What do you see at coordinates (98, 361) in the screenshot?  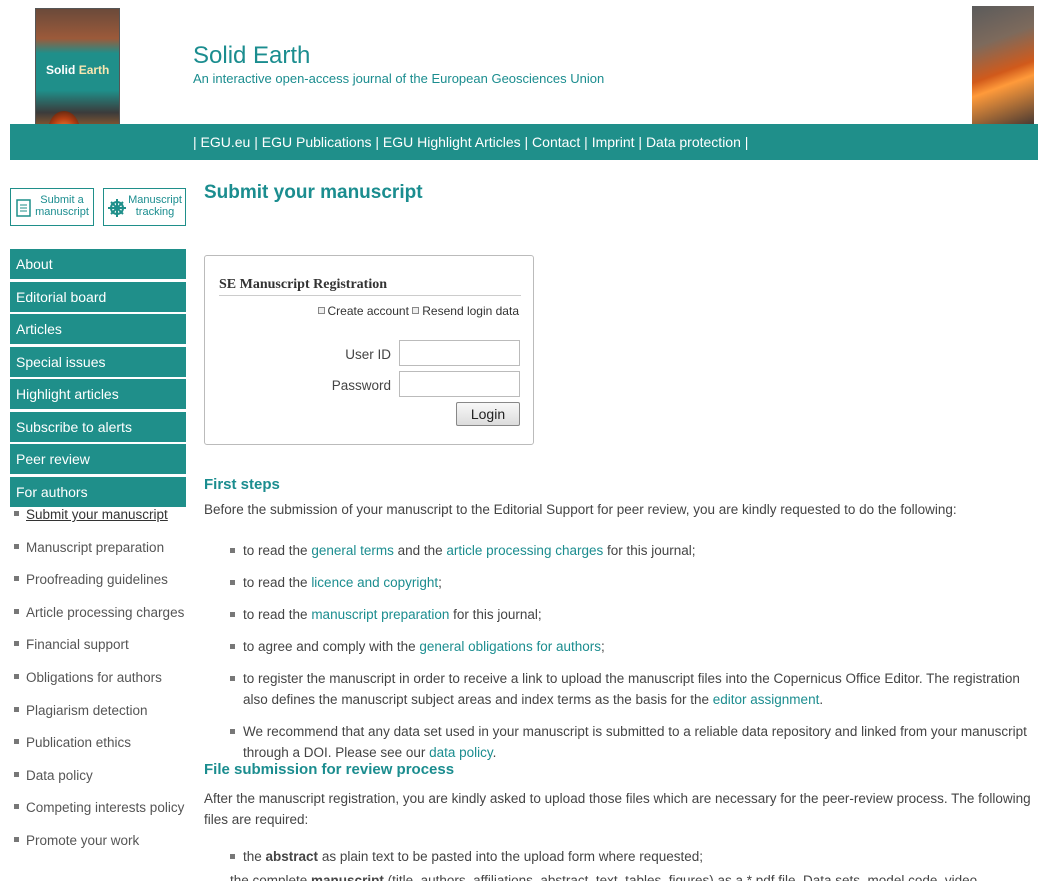 I see `sidebar-item-special-issues: Special issues` at bounding box center [98, 361].